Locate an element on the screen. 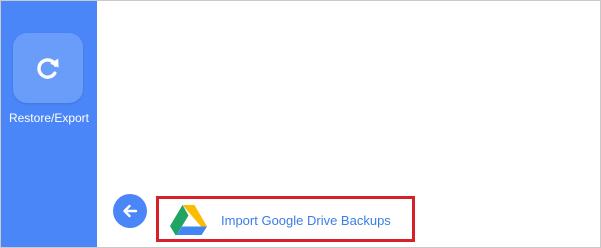  arrow-left-icon is located at coordinates (130, 211).